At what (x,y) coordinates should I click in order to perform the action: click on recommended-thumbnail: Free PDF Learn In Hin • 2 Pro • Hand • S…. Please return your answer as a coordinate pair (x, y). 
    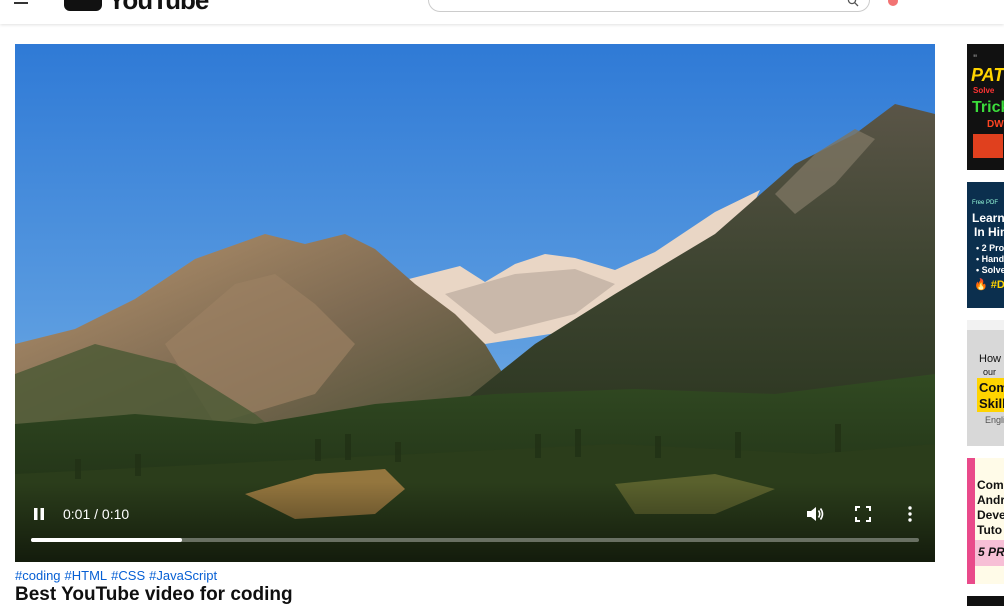
    Looking at the image, I should click on (985, 245).